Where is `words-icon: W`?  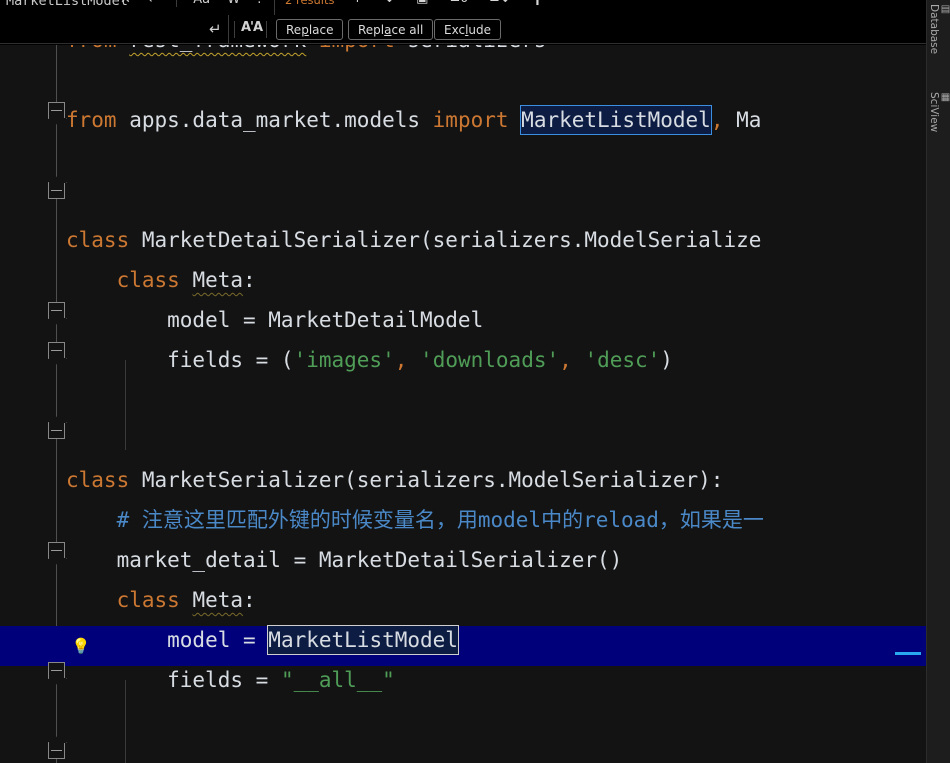
words-icon: W is located at coordinates (233, 3).